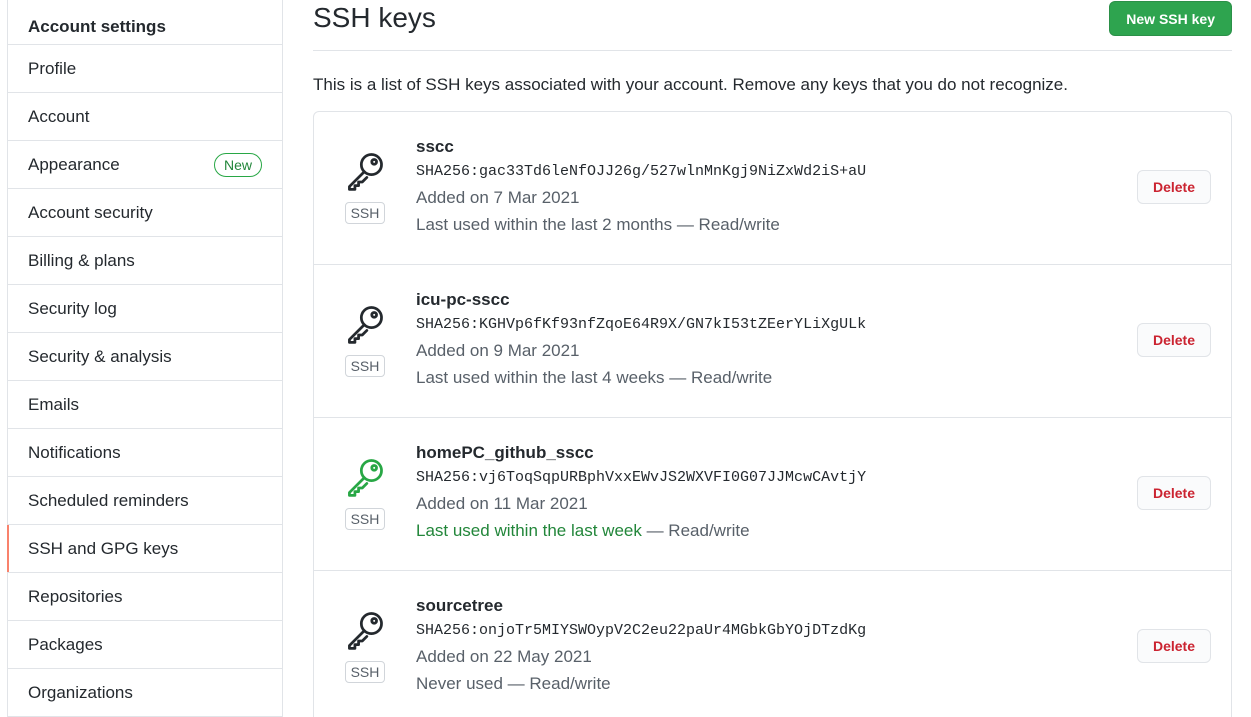 The height and width of the screenshot is (717, 1251). What do you see at coordinates (544, 224) in the screenshot?
I see `key-last-used-text: Last used within the last 2 months` at bounding box center [544, 224].